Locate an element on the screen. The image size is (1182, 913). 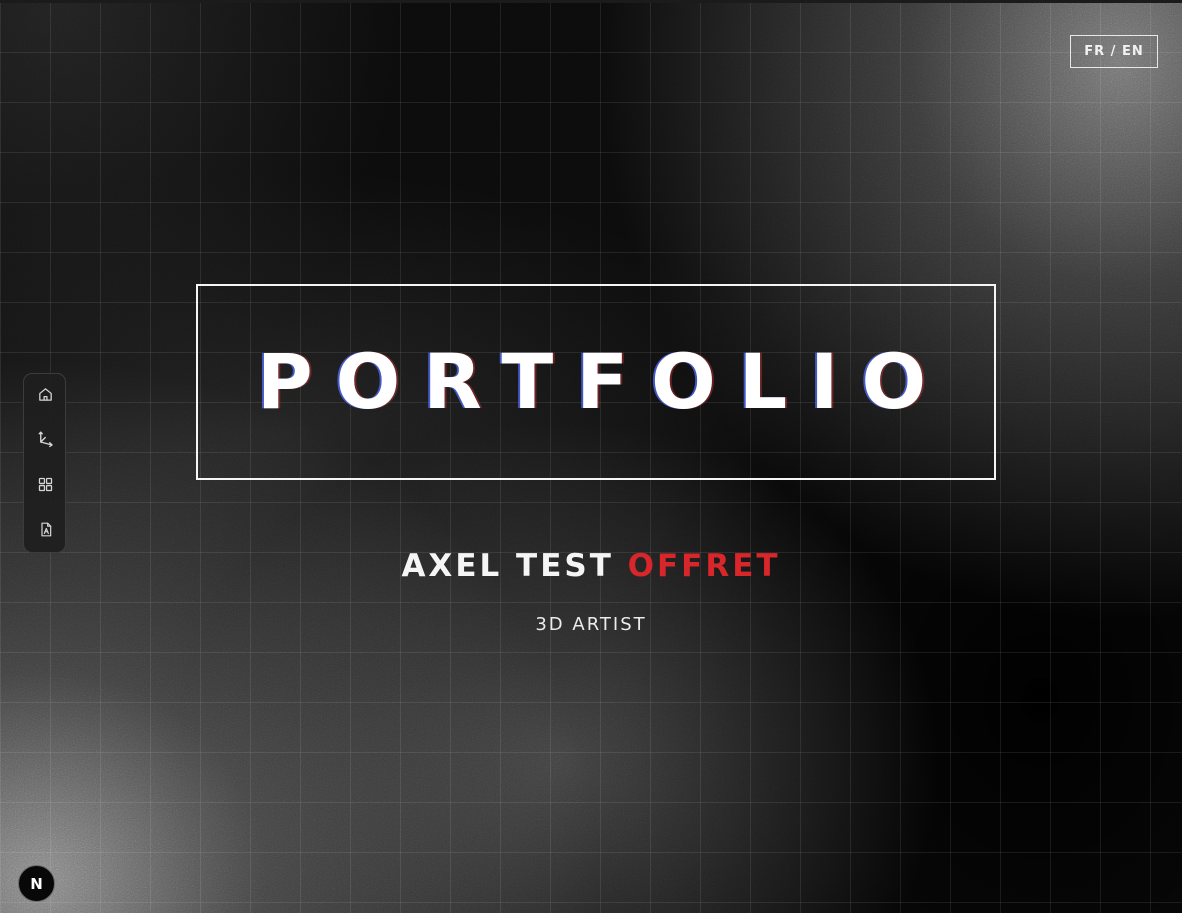
sidebar-item-resume is located at coordinates (45, 529).